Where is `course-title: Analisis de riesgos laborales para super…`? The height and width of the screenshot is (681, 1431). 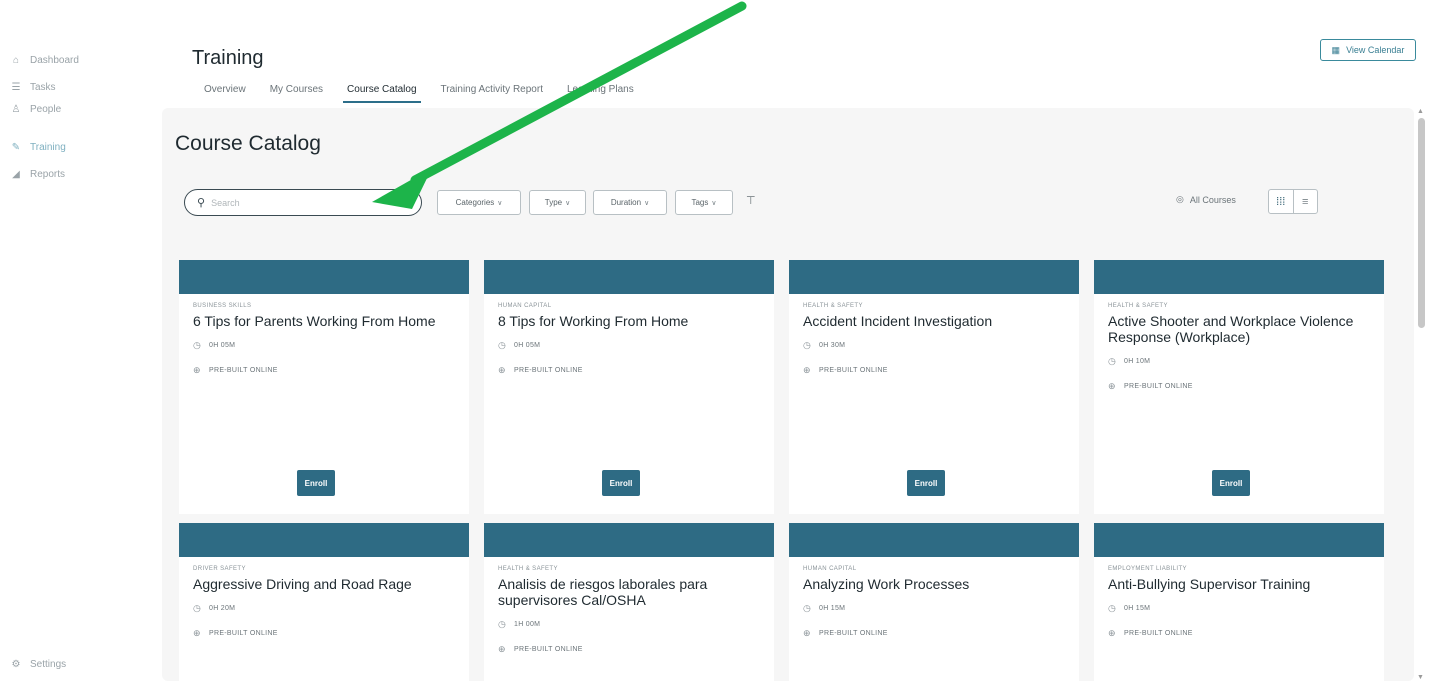
course-title: Analisis de riesgos laborales para super… is located at coordinates (629, 592).